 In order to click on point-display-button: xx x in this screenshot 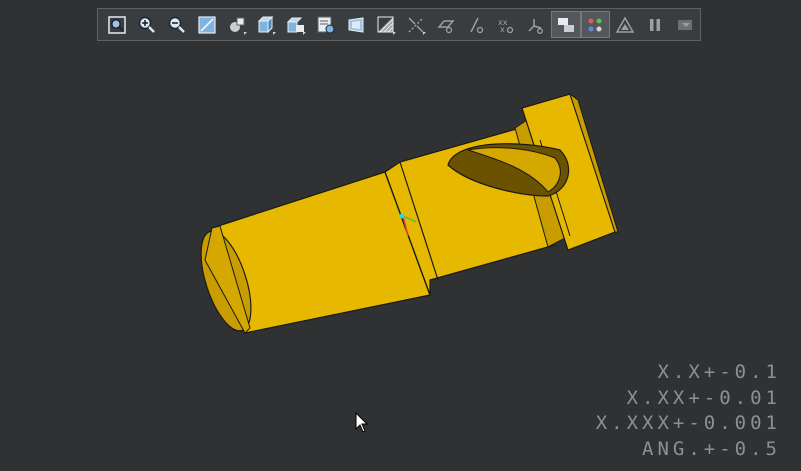, I will do `click(506, 24)`.